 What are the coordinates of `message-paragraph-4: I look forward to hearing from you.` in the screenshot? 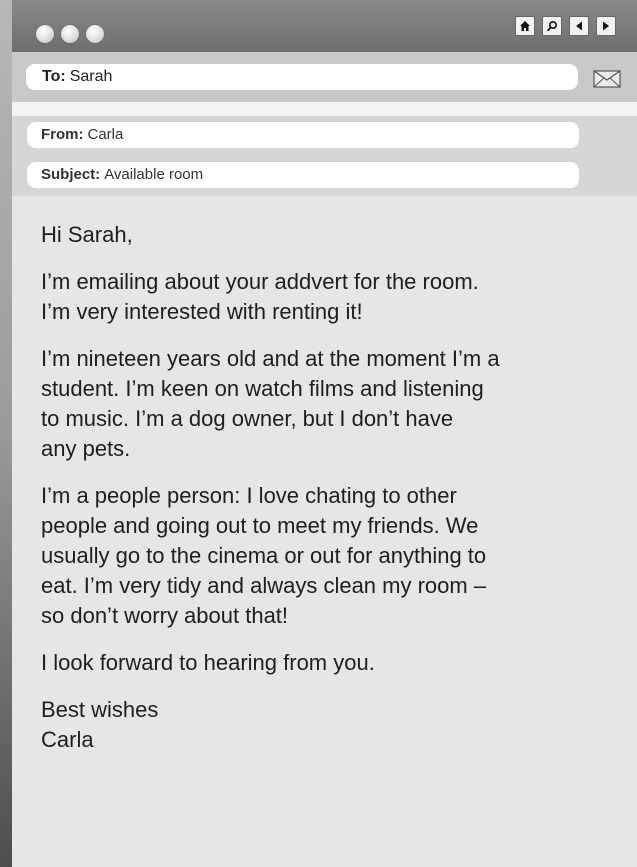 It's located at (208, 662).